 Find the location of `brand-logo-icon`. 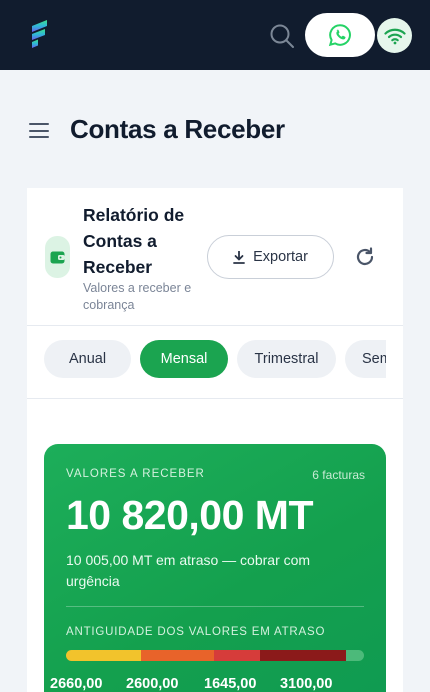

brand-logo-icon is located at coordinates (39, 34).